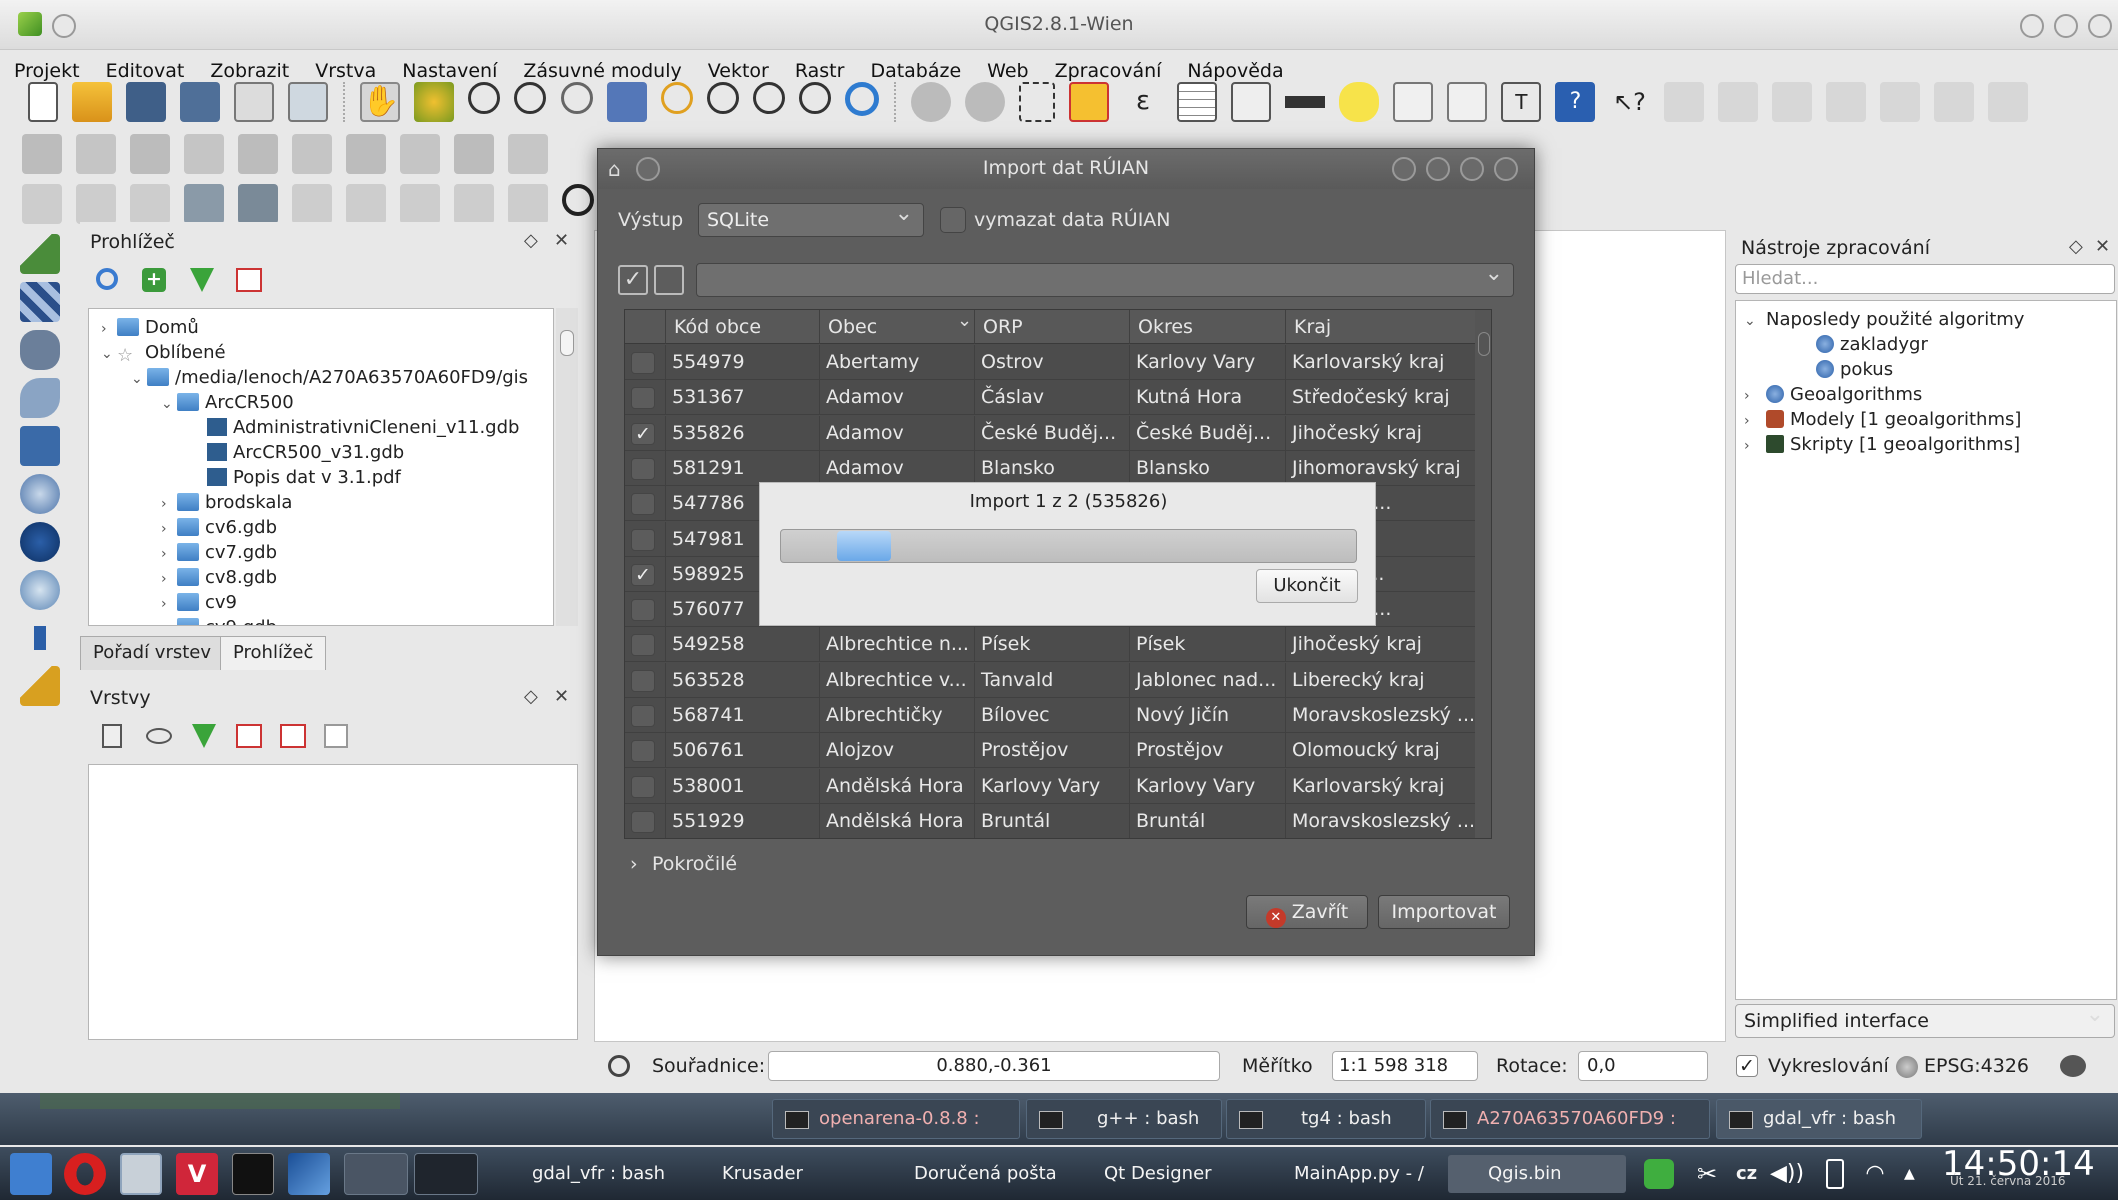 The image size is (2118, 1200). What do you see at coordinates (312, 154) in the screenshot?
I see `node-tool-icon` at bounding box center [312, 154].